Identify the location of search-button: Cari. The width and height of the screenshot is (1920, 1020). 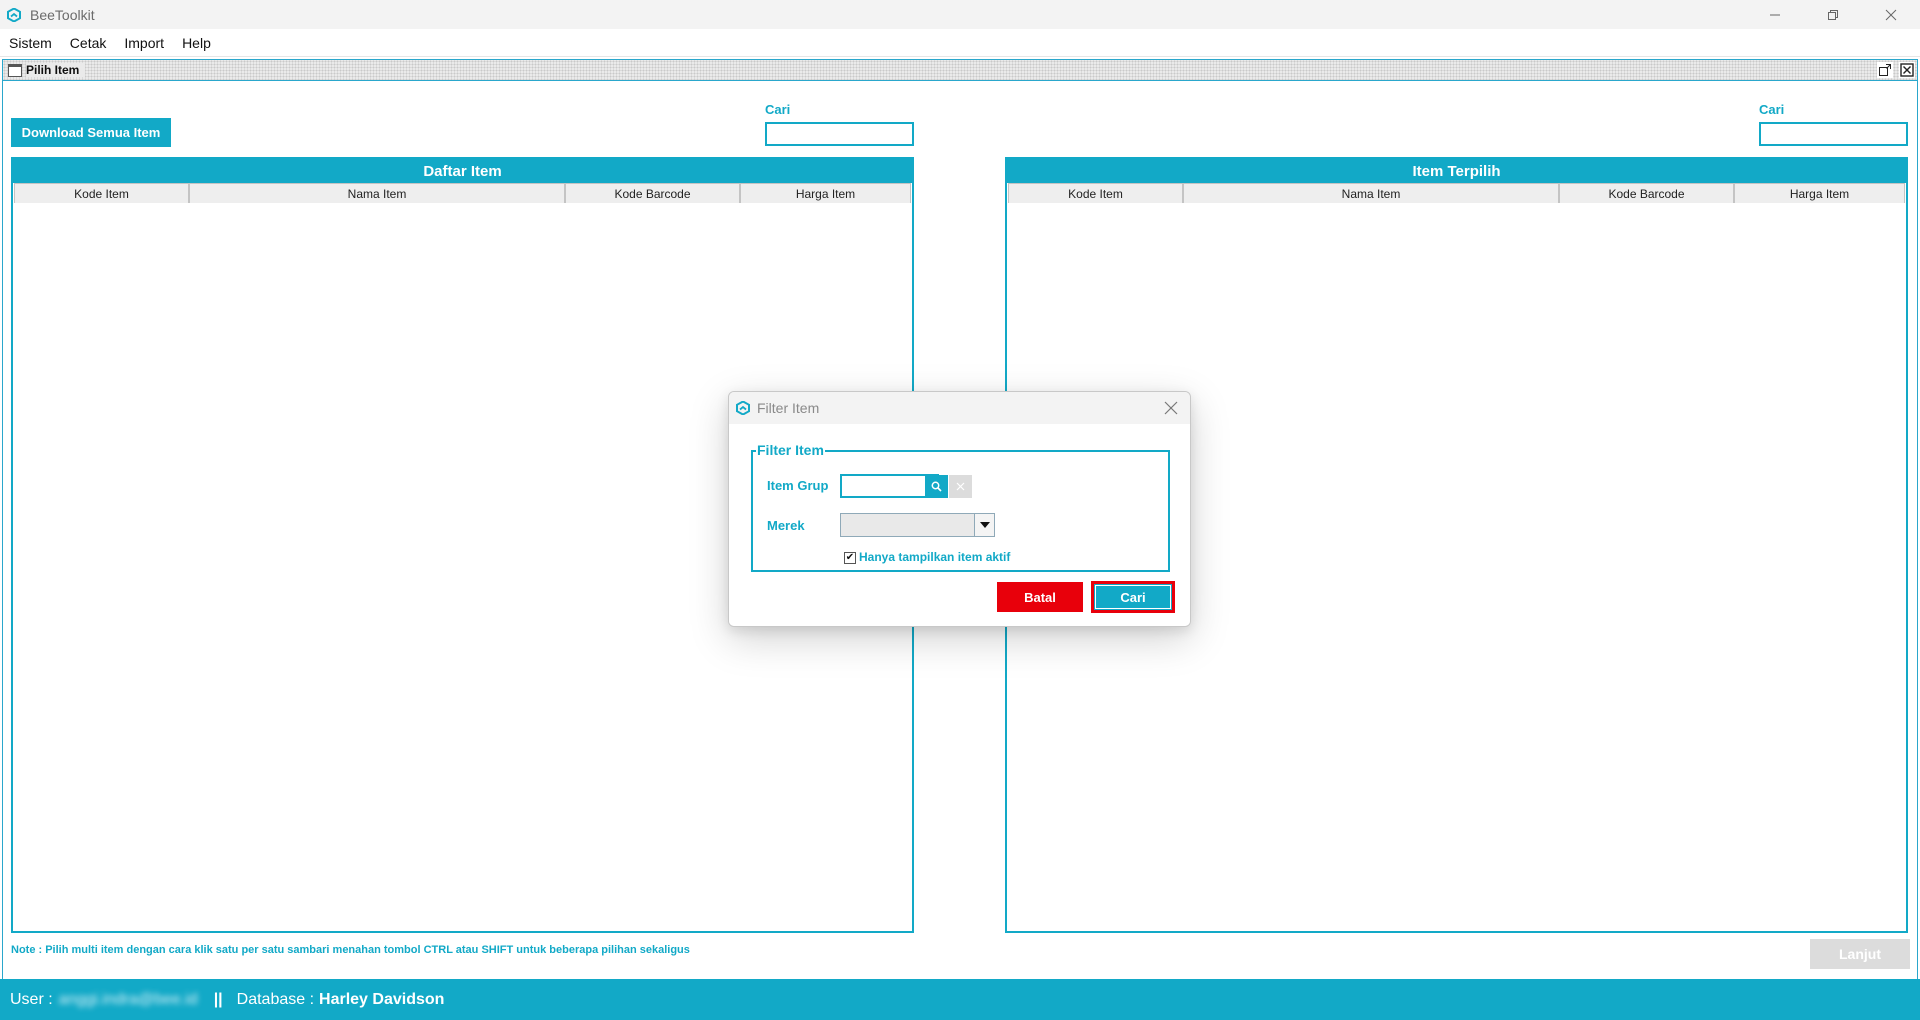
(1133, 597).